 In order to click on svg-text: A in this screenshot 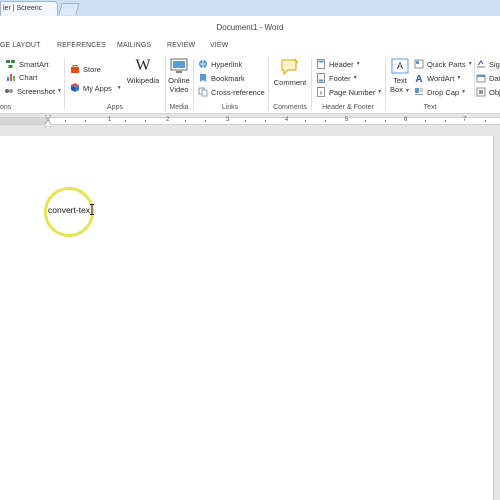, I will do `click(400, 66)`.